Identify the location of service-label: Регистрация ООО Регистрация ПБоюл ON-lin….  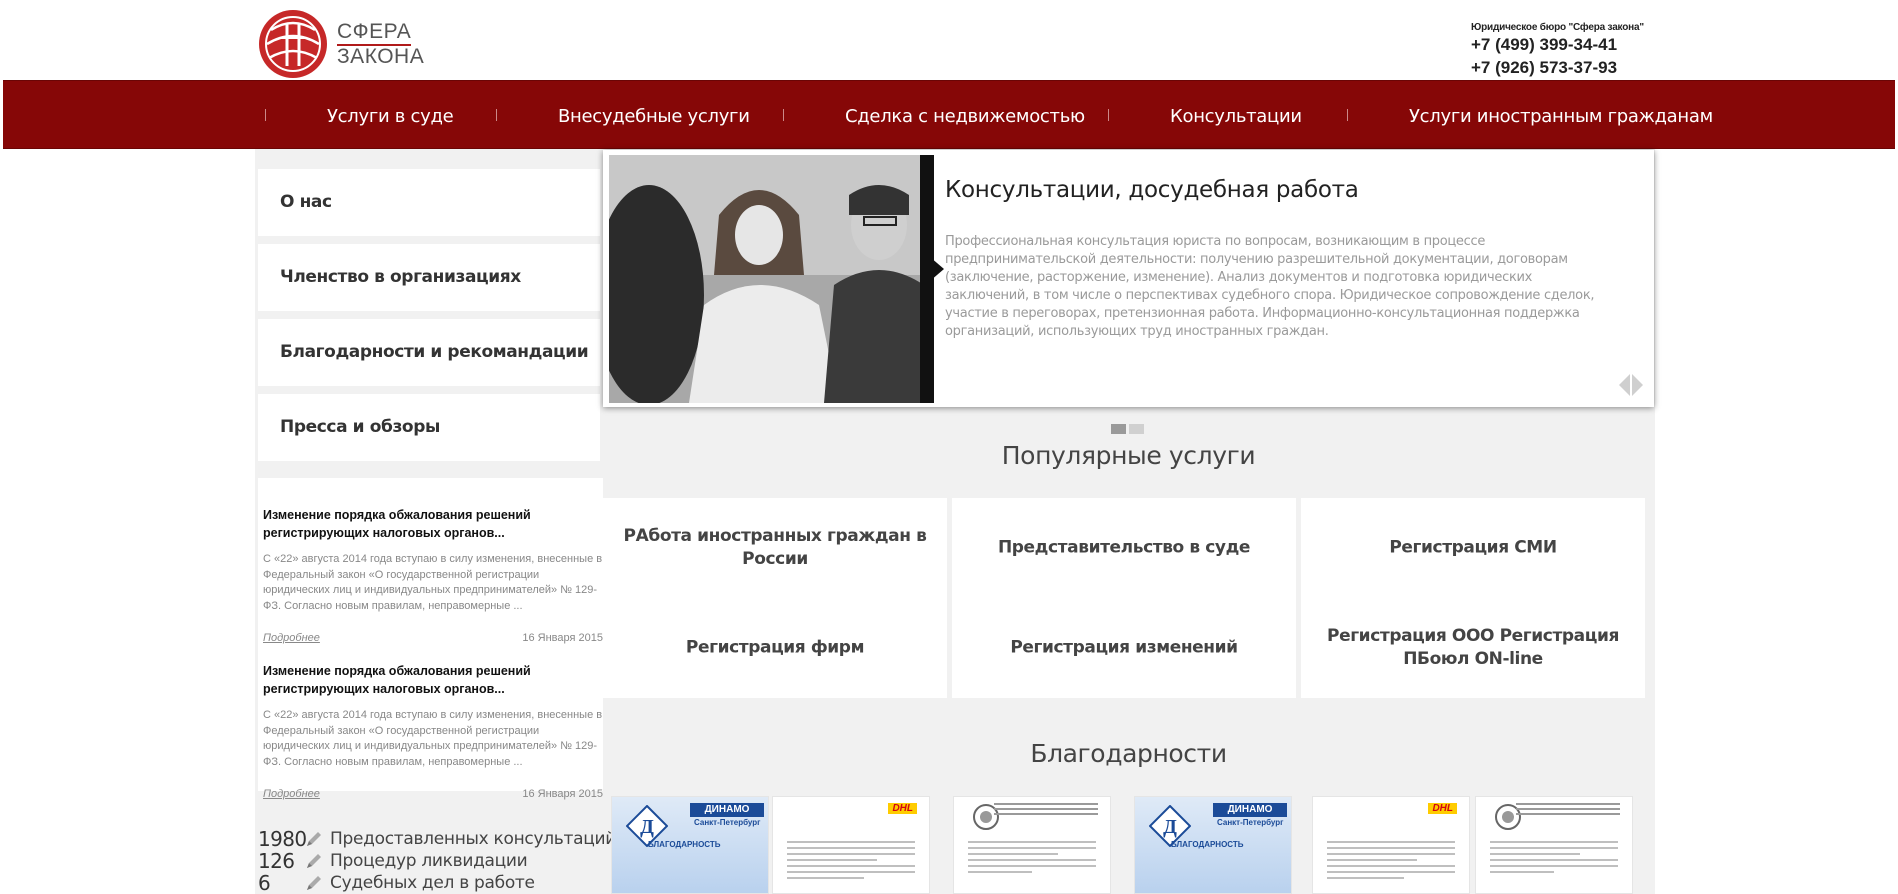
(1473, 647).